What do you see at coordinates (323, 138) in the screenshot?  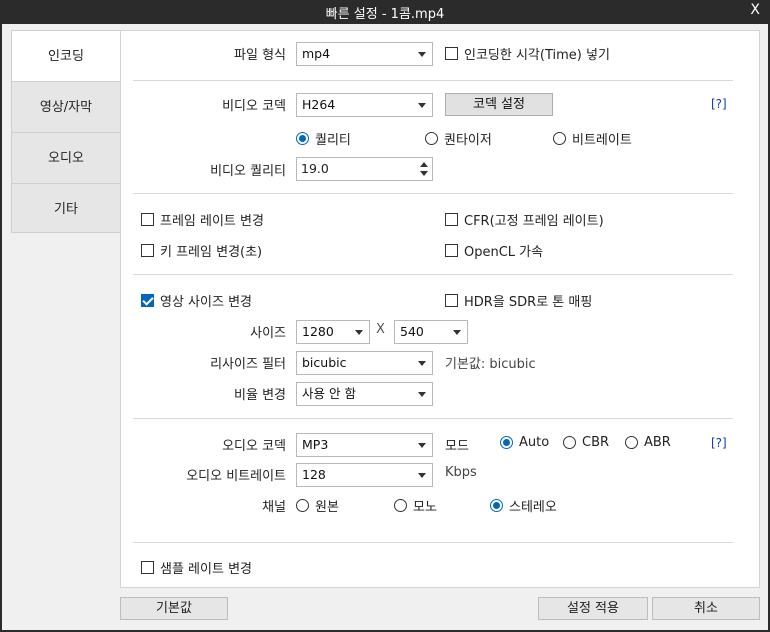 I see `radio-quality: 퀄리티` at bounding box center [323, 138].